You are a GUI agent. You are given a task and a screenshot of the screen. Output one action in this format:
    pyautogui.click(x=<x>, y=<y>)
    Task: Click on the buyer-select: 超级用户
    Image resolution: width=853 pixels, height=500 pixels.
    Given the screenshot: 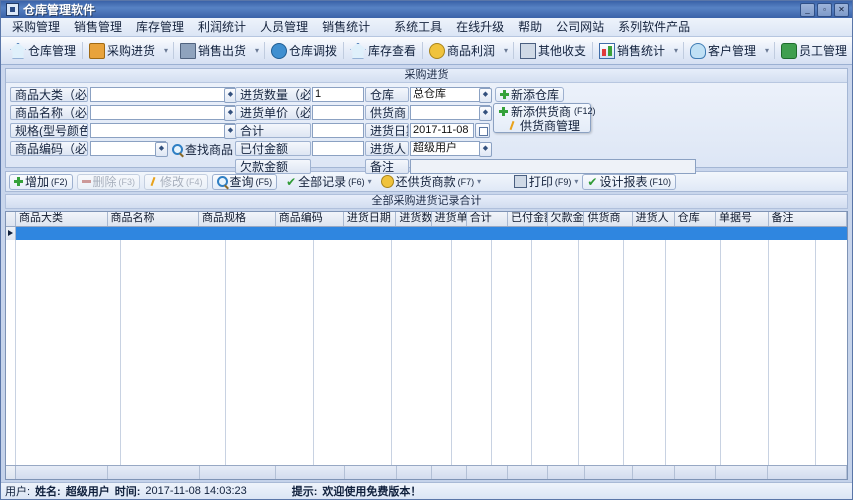 What is the action you would take?
    pyautogui.click(x=445, y=148)
    